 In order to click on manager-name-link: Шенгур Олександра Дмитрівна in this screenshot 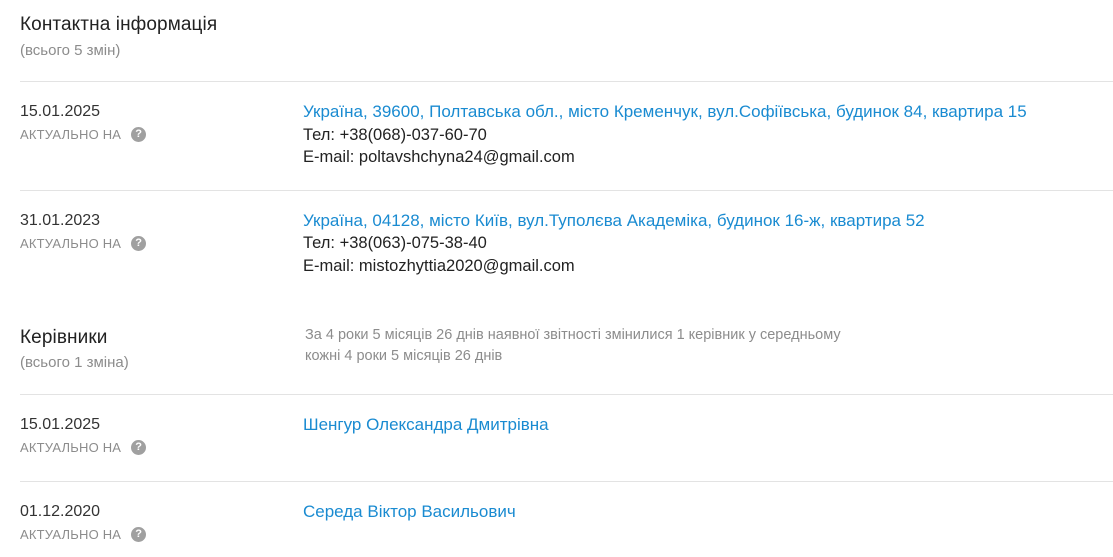, I will do `click(426, 425)`.